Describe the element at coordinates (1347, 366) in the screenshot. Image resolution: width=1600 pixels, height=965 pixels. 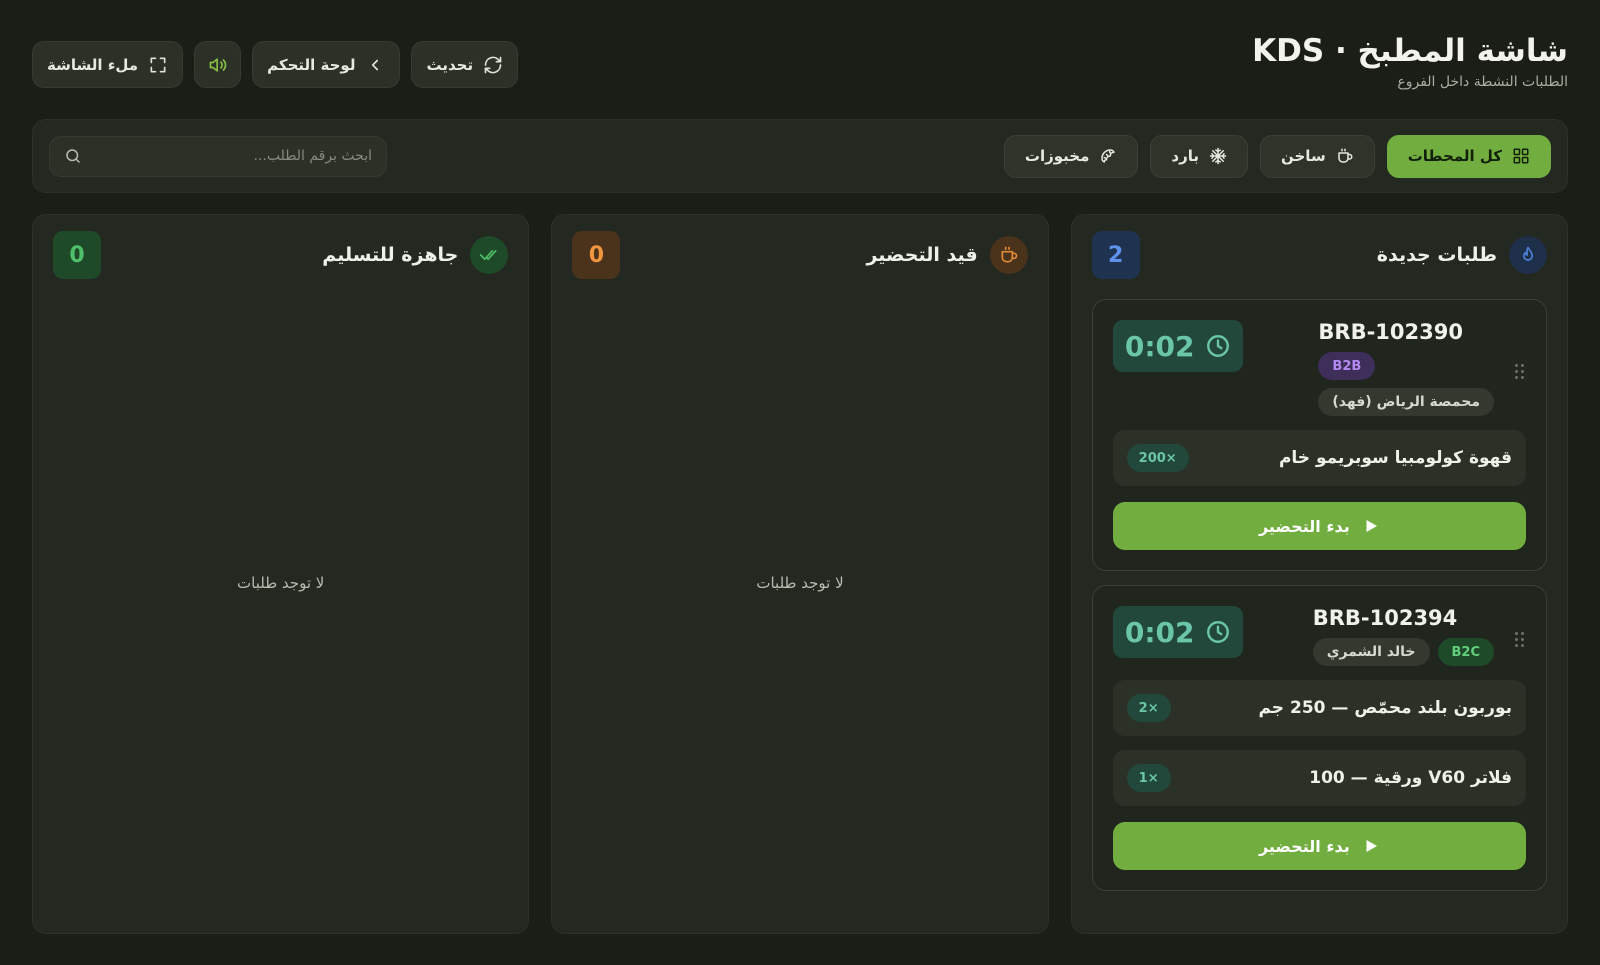
I see `order-type-badge: B2B` at that location.